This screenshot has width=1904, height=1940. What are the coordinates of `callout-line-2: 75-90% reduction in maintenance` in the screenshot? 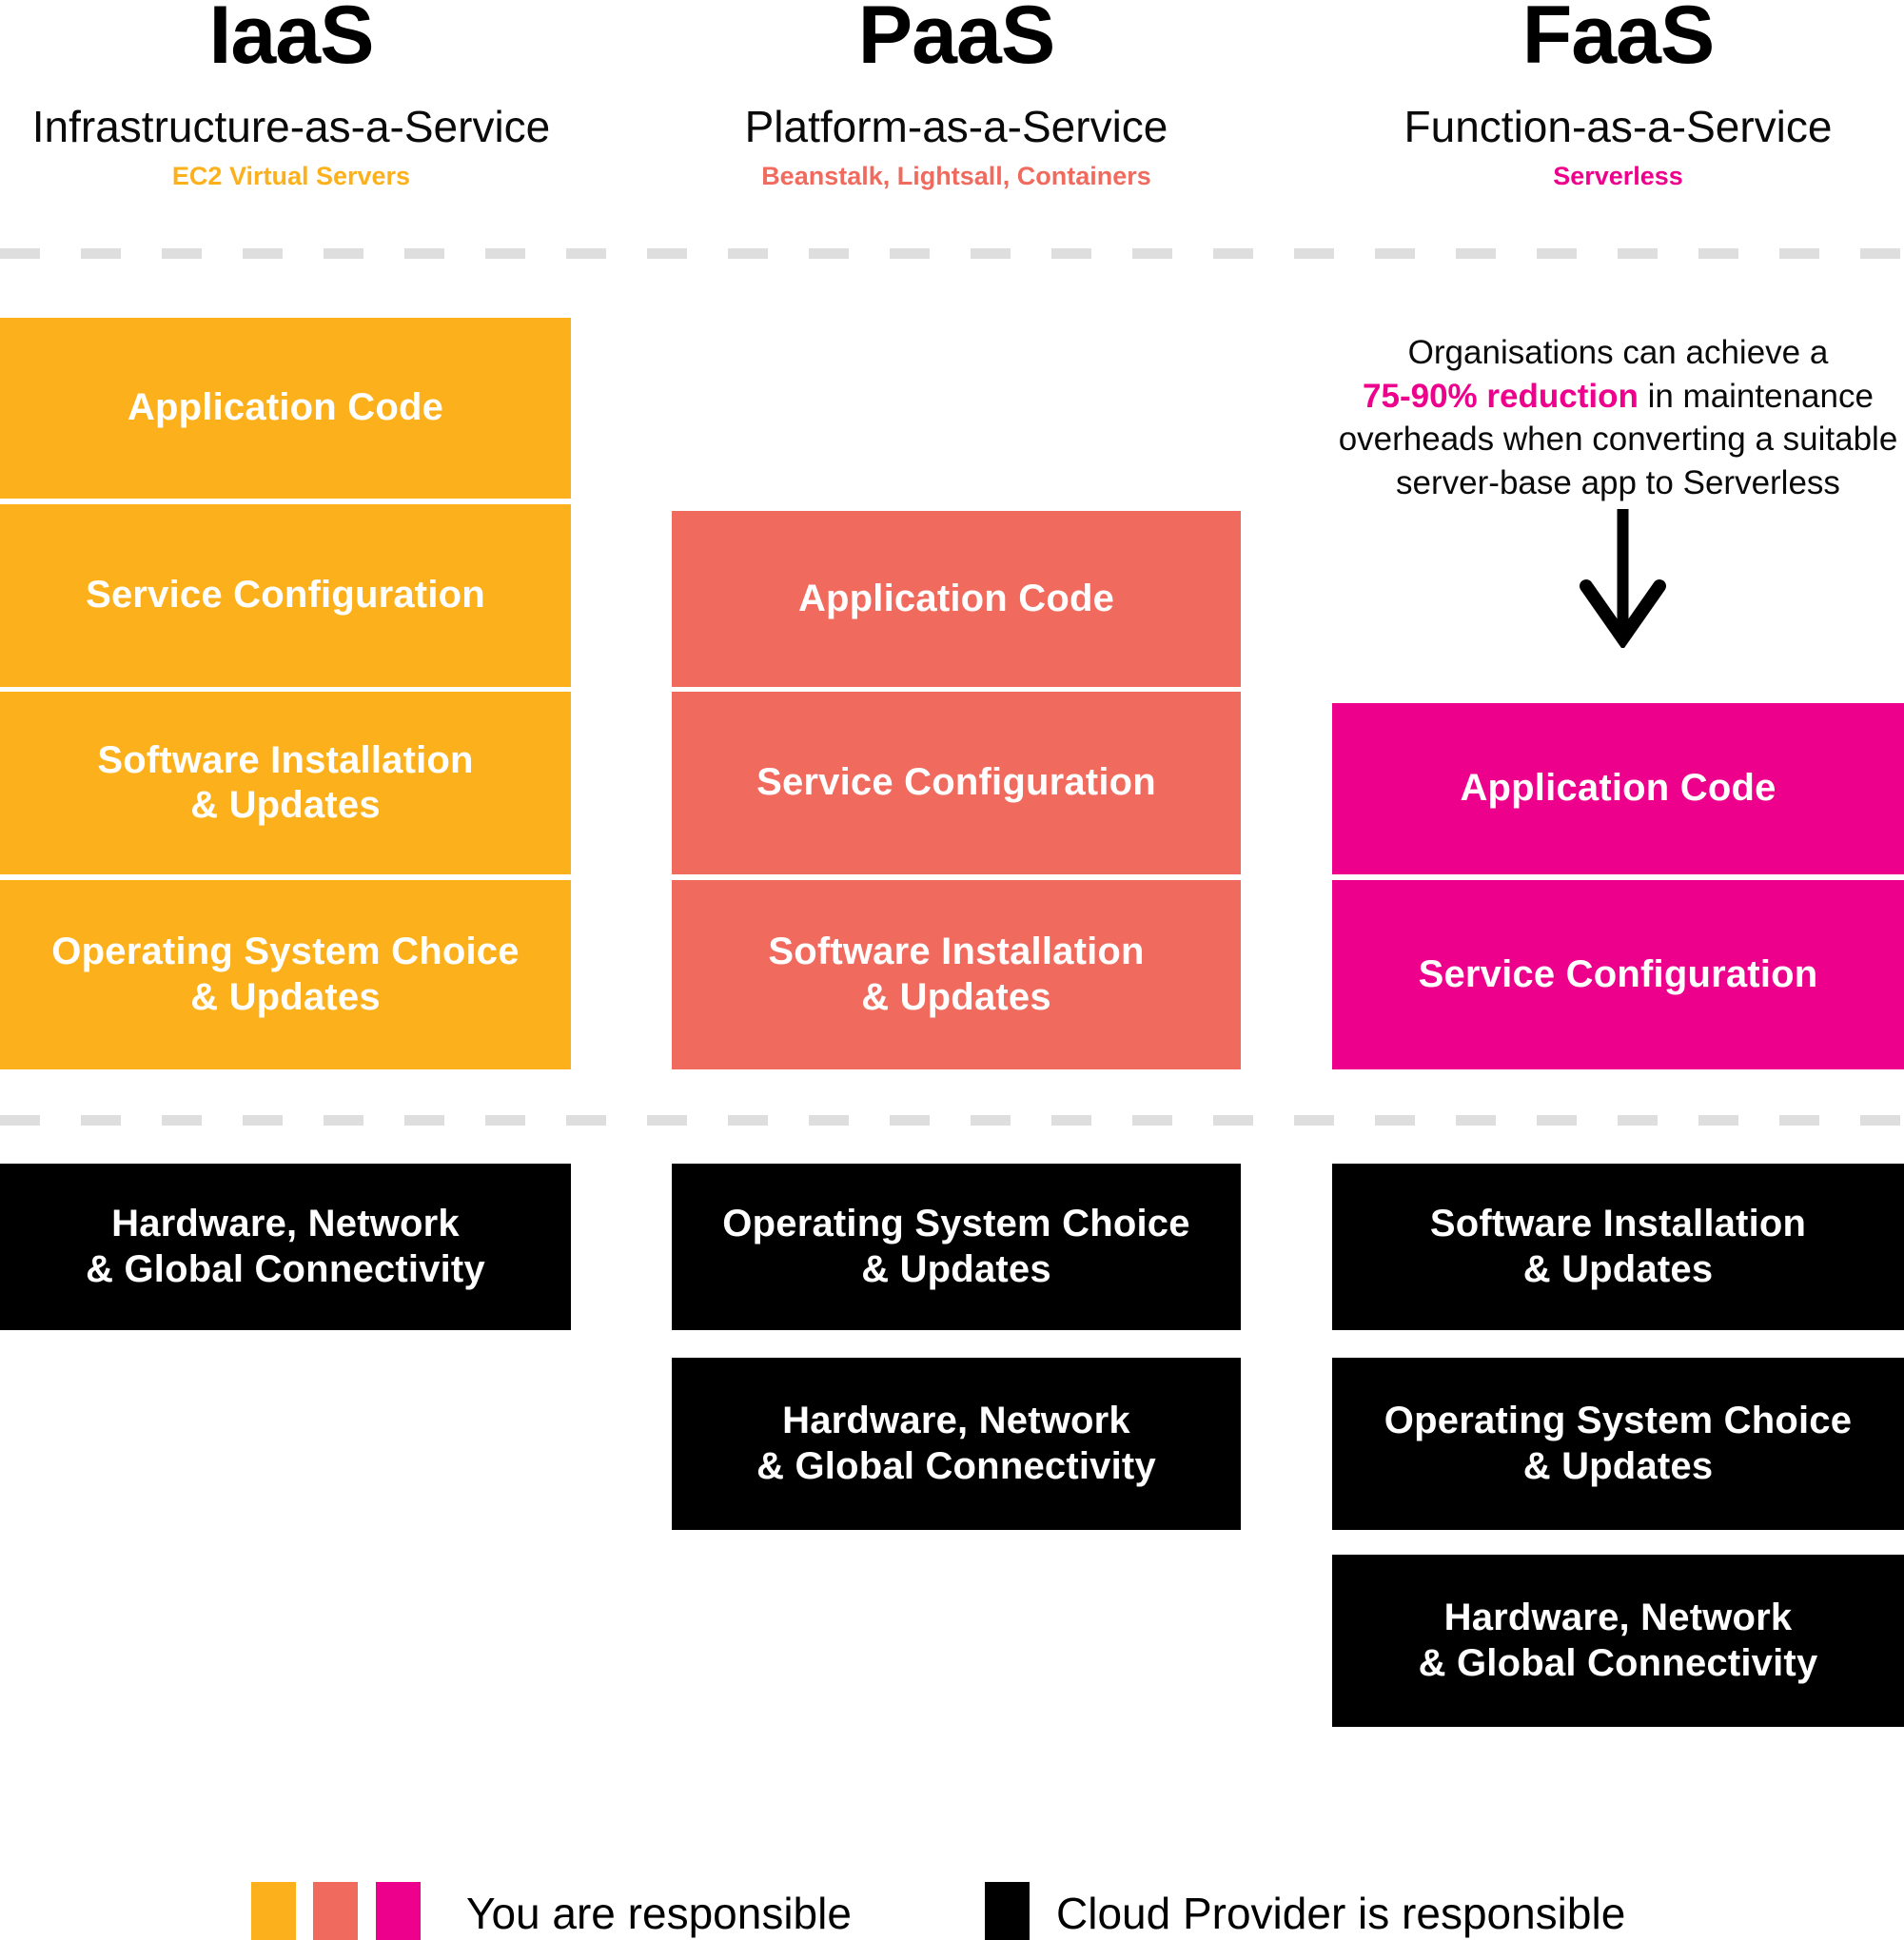 It's located at (1618, 397).